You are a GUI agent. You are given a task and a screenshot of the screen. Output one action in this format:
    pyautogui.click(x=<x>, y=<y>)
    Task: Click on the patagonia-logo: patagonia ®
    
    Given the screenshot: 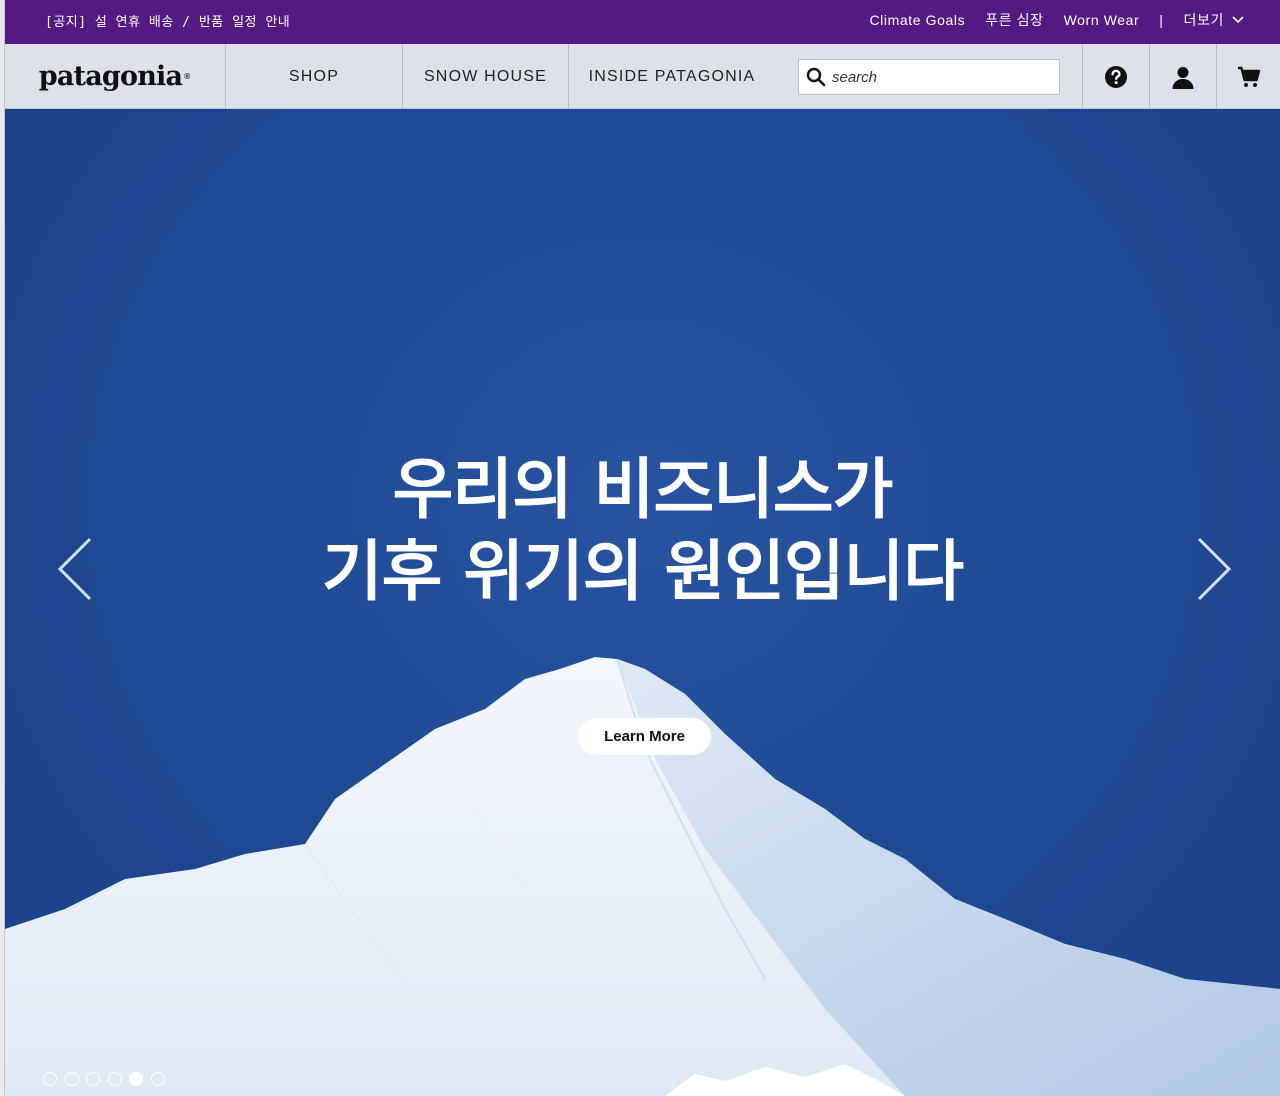 What is the action you would take?
    pyautogui.click(x=115, y=76)
    